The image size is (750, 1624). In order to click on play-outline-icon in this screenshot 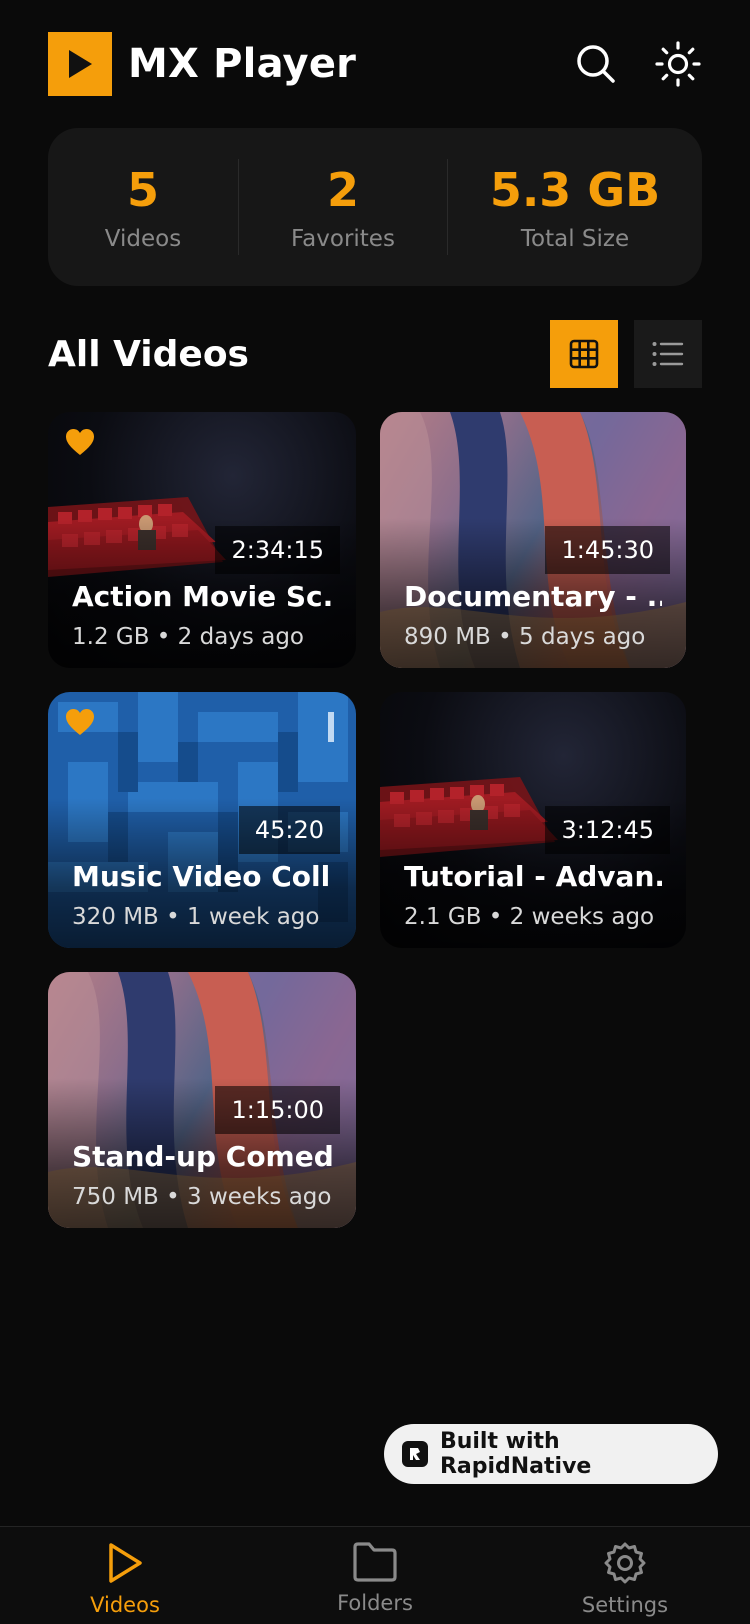, I will do `click(125, 1563)`.